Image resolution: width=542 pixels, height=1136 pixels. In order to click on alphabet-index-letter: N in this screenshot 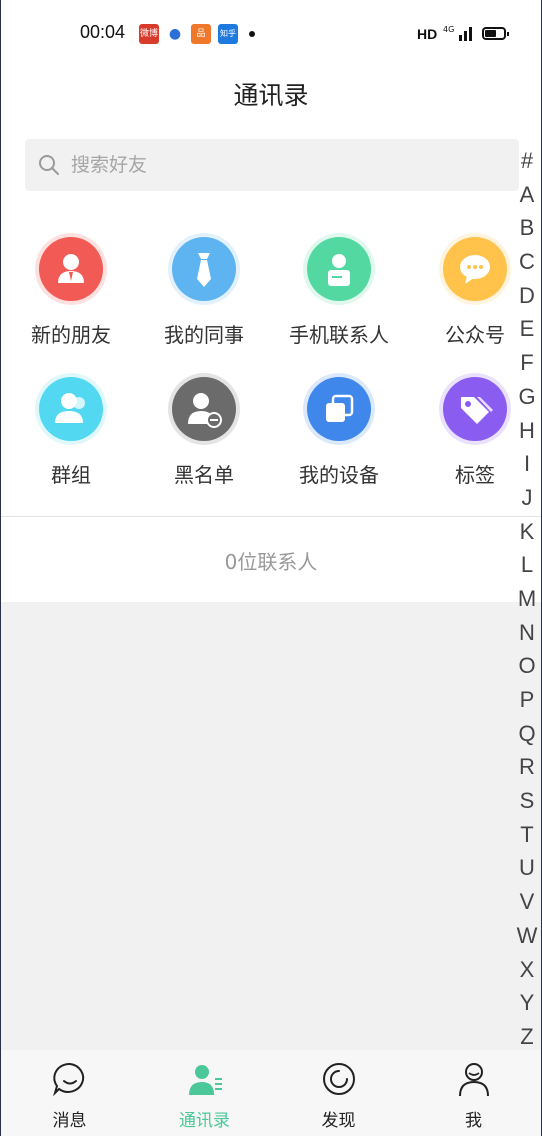, I will do `click(525, 633)`.